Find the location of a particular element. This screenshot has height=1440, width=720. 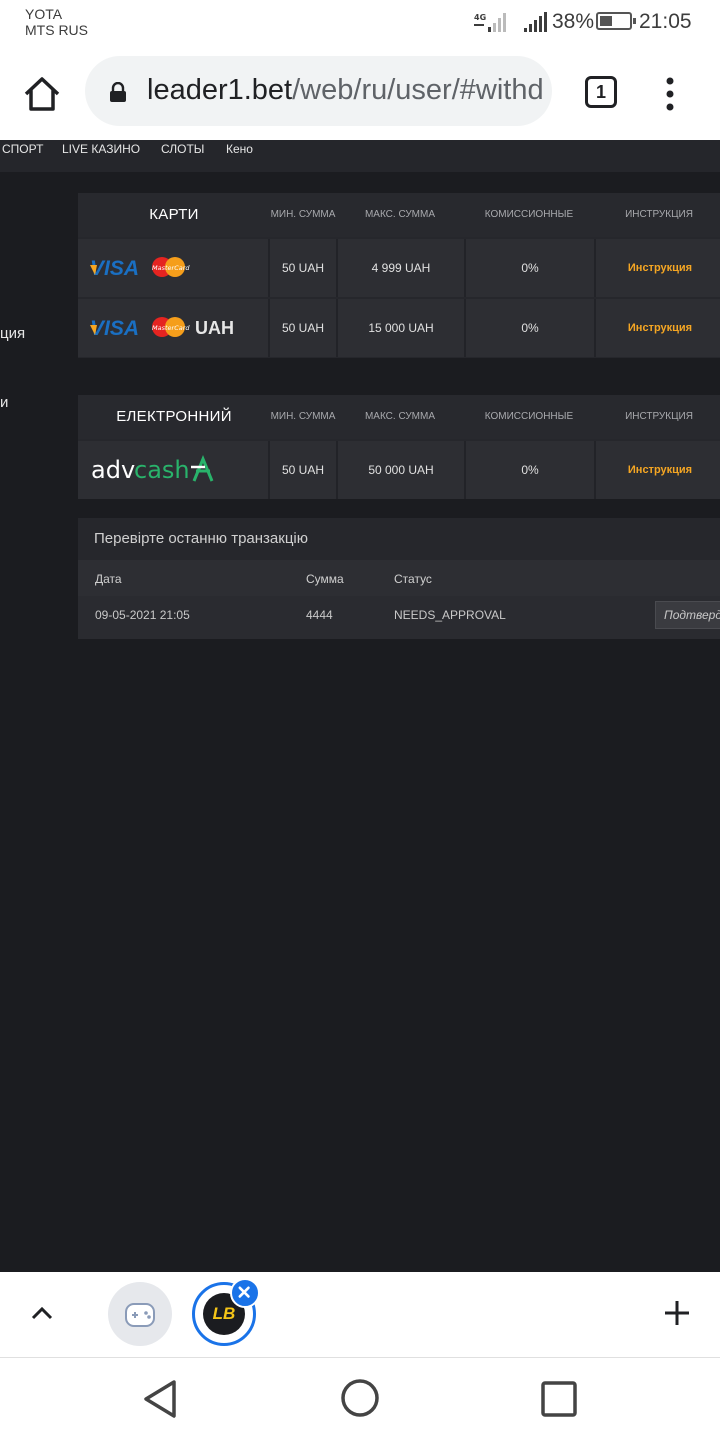

url-text: leader1.bet/web/ru/user/#withd is located at coordinates (345, 90).